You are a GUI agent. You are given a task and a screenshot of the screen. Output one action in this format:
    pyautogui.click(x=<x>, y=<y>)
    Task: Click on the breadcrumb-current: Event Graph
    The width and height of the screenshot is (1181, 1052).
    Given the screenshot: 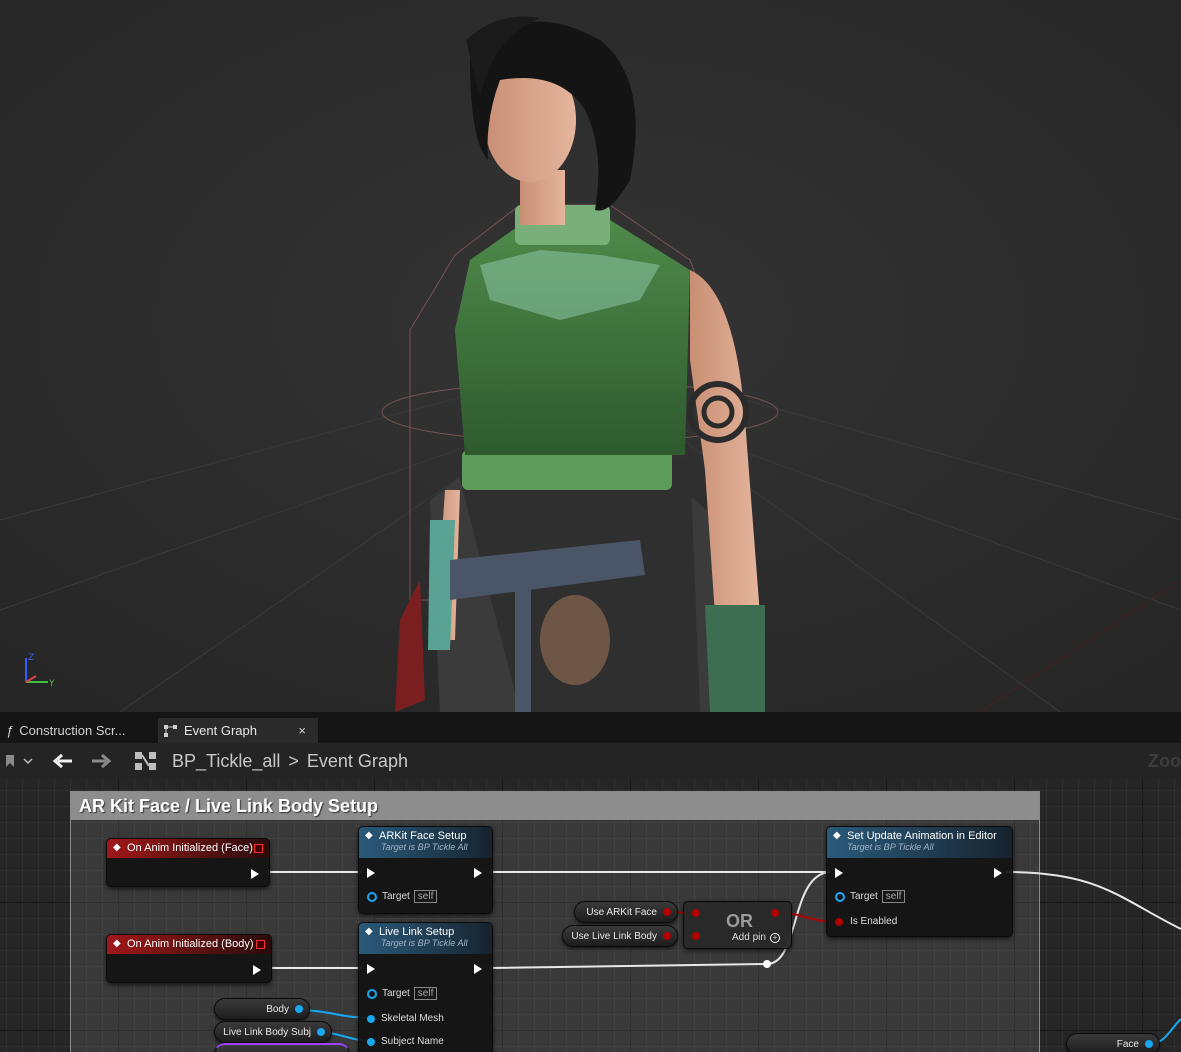 What is the action you would take?
    pyautogui.click(x=357, y=760)
    